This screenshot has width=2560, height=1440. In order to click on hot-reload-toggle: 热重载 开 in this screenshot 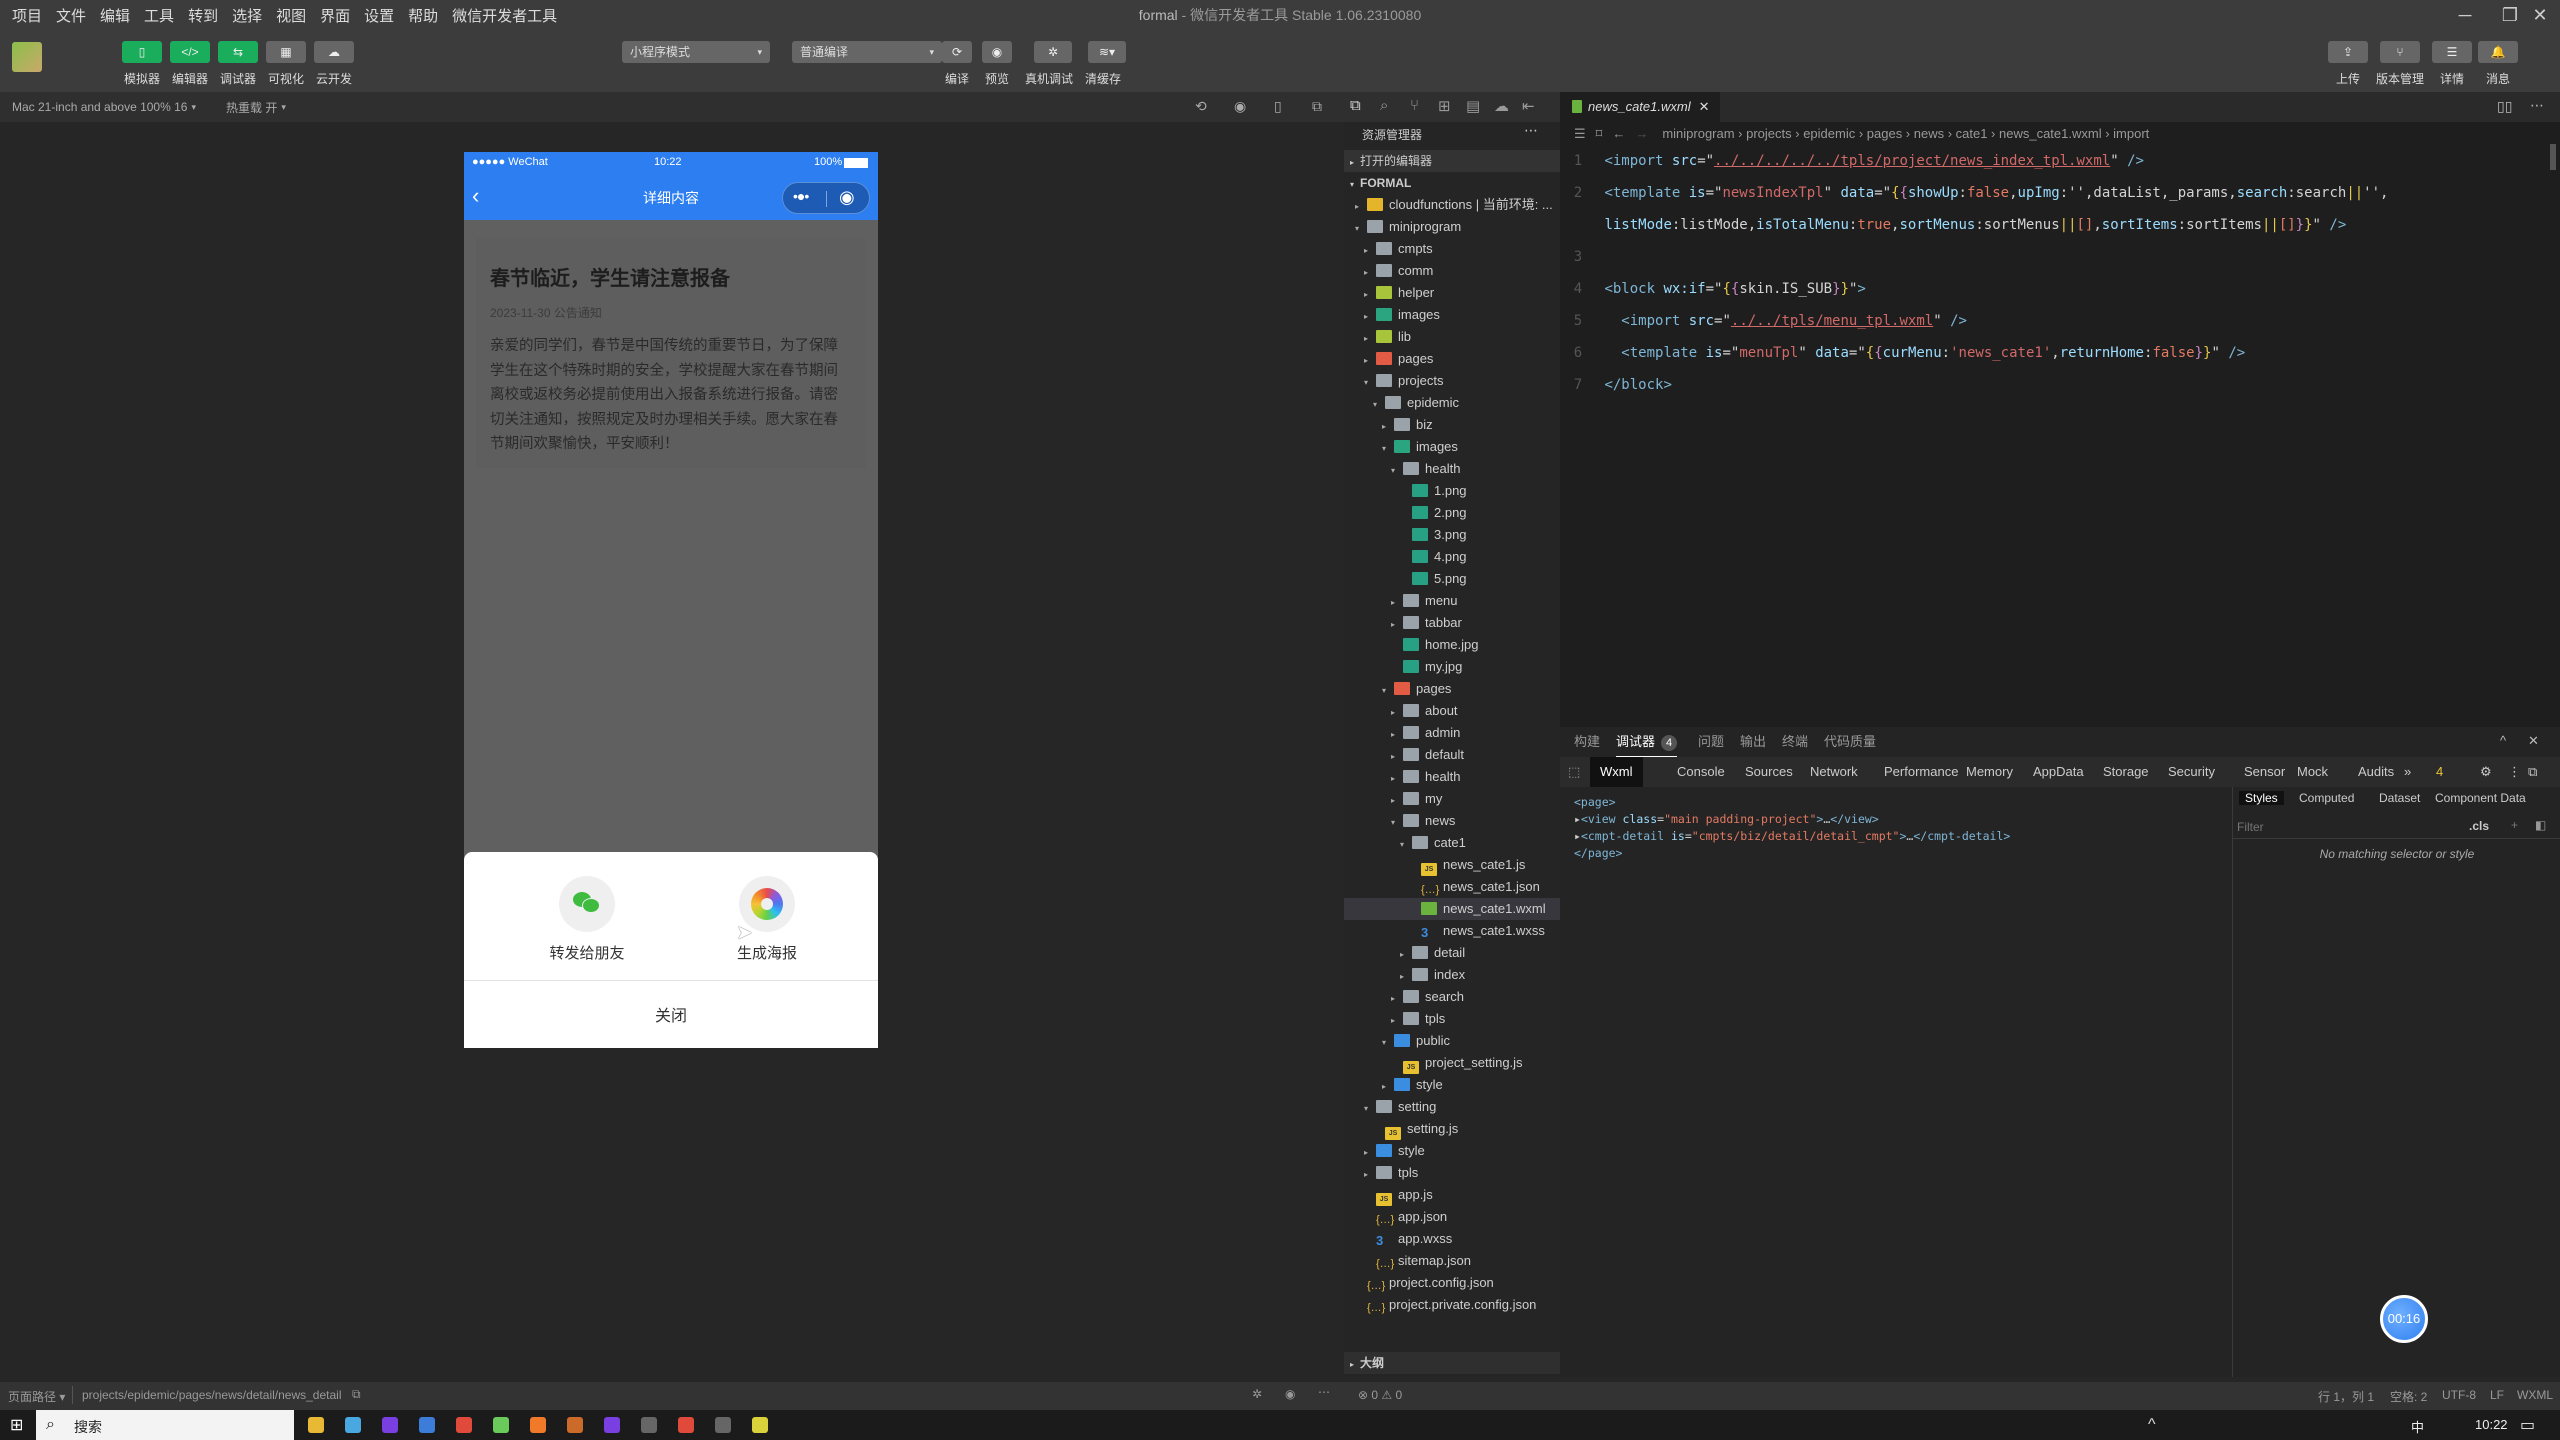, I will do `click(251, 107)`.